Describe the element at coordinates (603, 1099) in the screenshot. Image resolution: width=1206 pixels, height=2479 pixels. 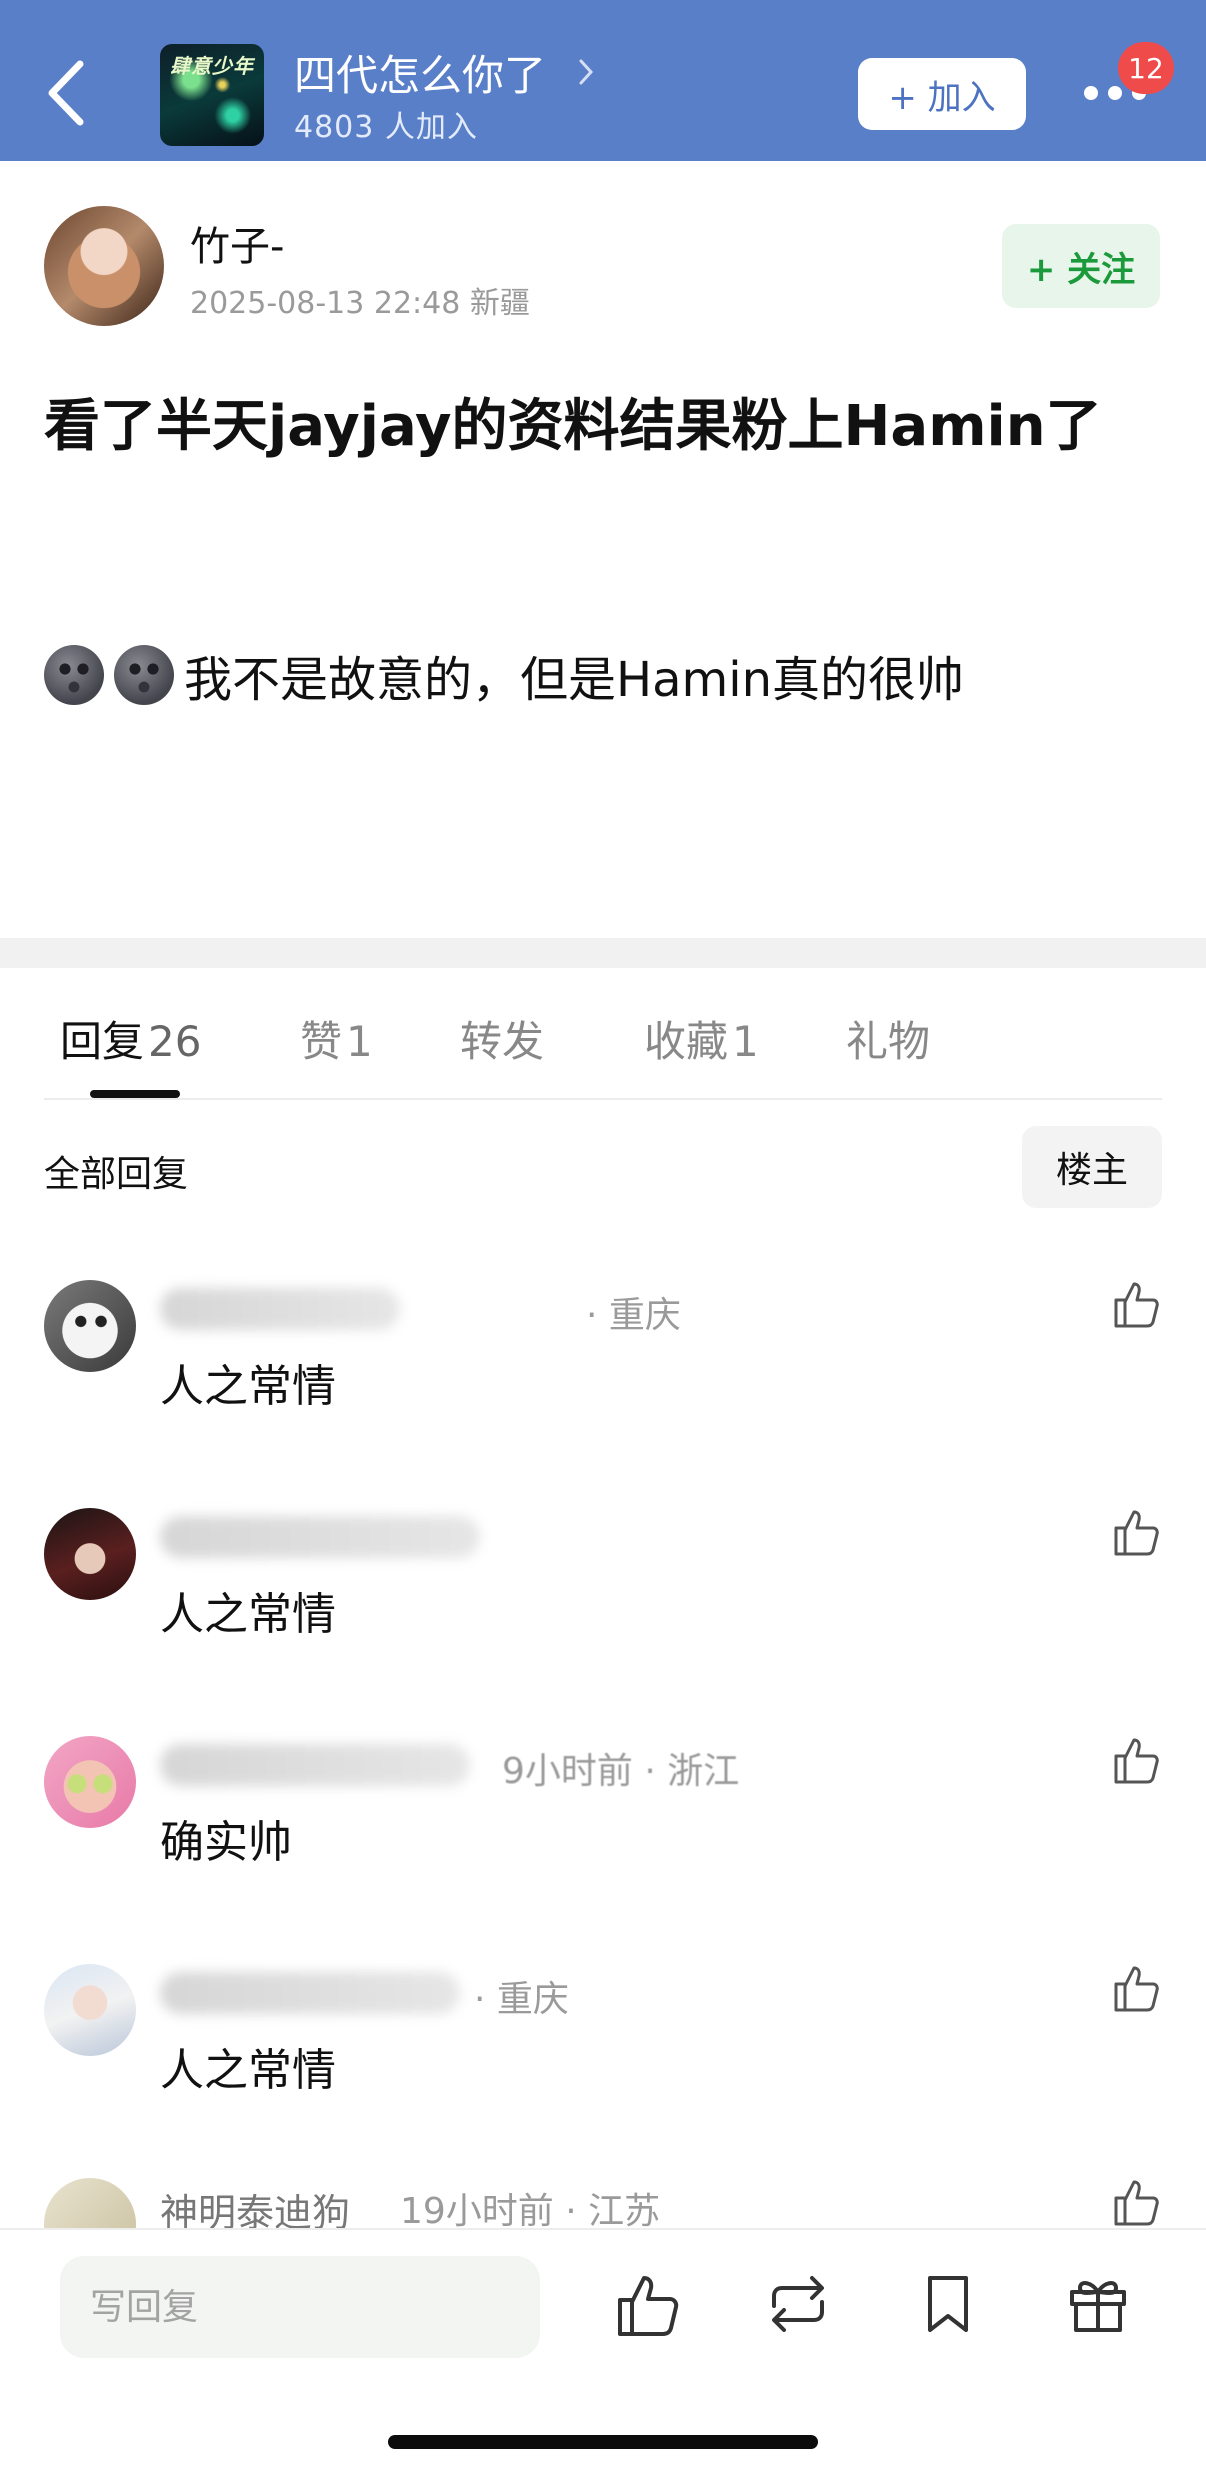
I see `tab-divider` at that location.